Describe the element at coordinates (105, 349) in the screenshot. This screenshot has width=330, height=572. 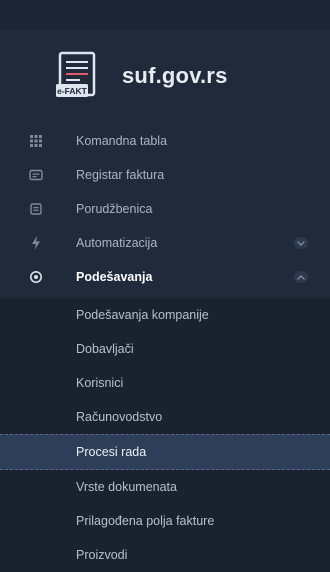
I see `submenu-item-label: Dobavljači` at that location.